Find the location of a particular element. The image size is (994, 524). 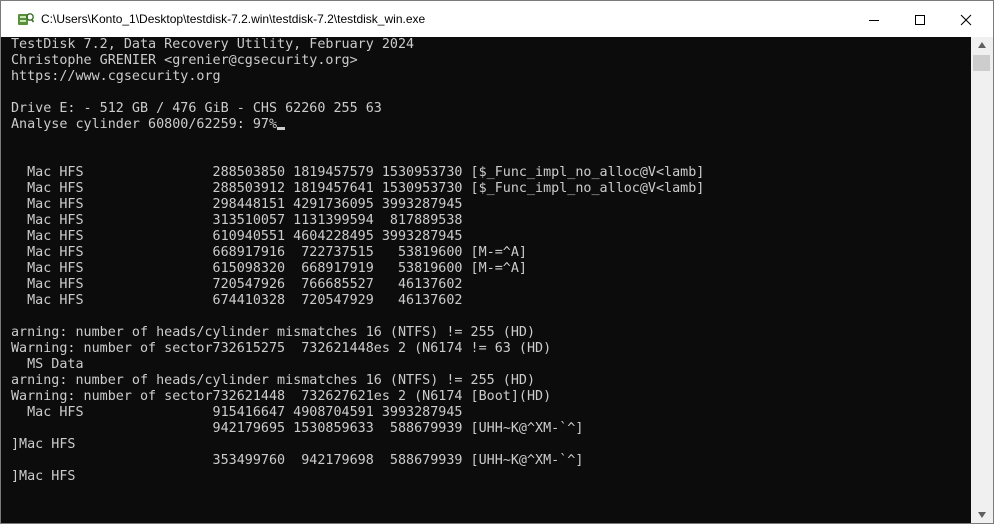

close-icon is located at coordinates (966, 20).